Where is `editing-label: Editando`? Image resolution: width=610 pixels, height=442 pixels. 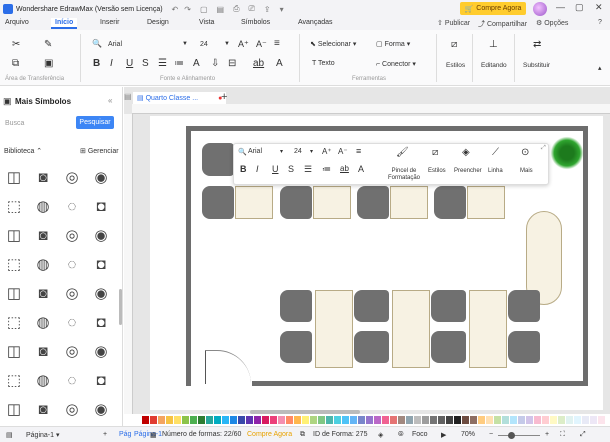 editing-label: Editando is located at coordinates (494, 65).